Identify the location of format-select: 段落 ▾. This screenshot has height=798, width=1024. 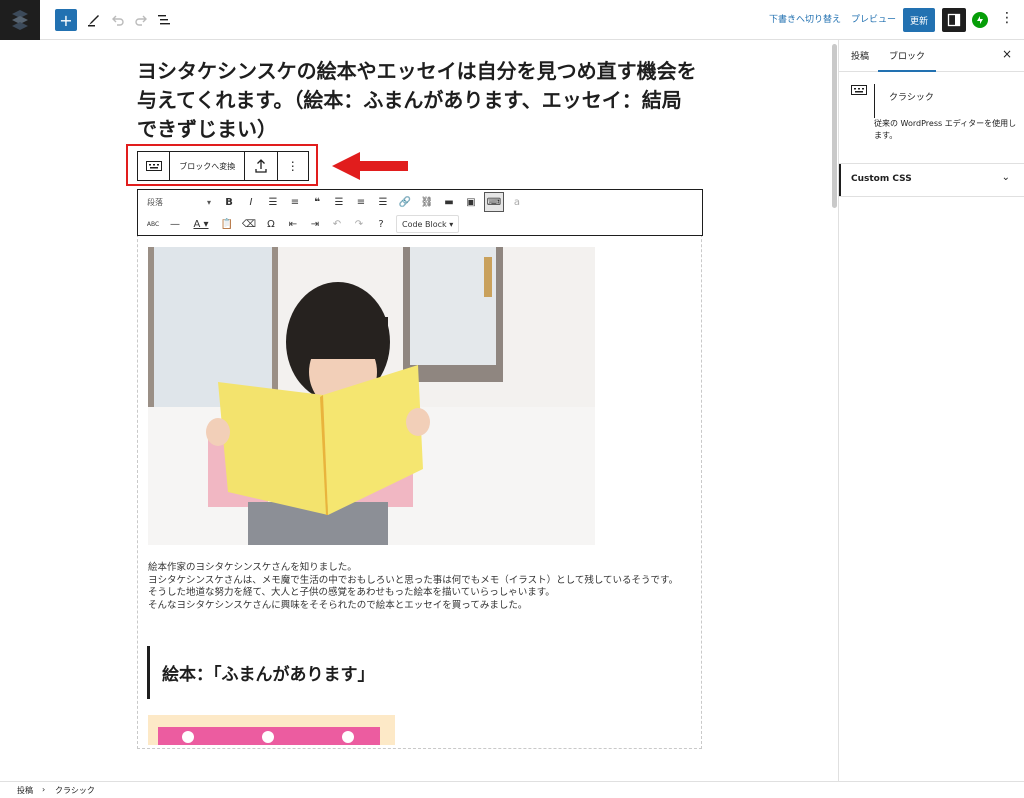
(179, 202).